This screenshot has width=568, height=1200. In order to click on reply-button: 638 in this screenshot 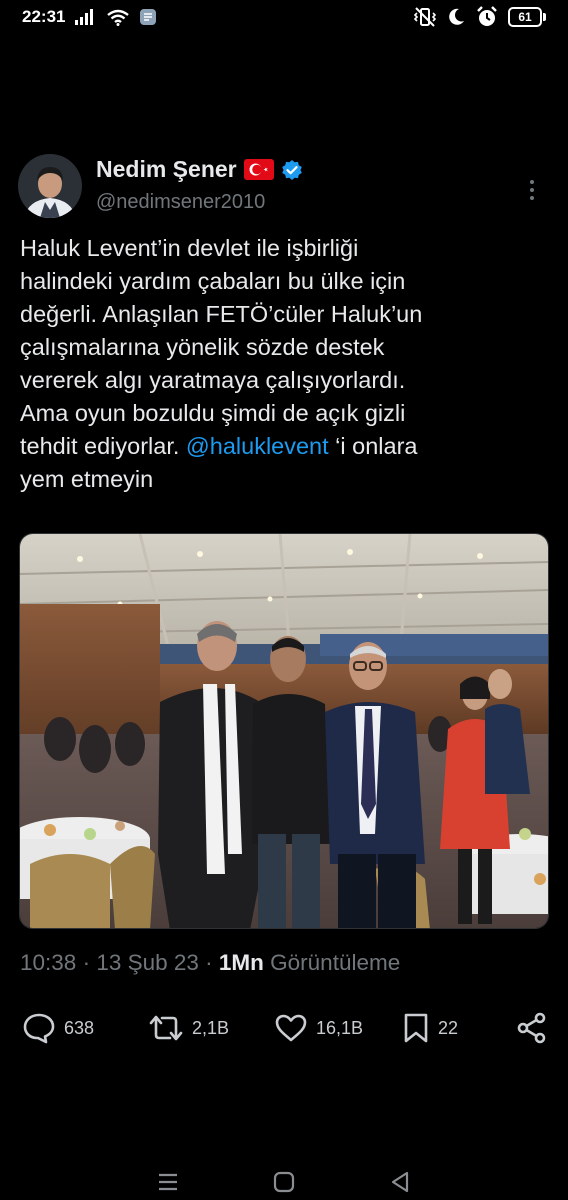, I will do `click(85, 1028)`.